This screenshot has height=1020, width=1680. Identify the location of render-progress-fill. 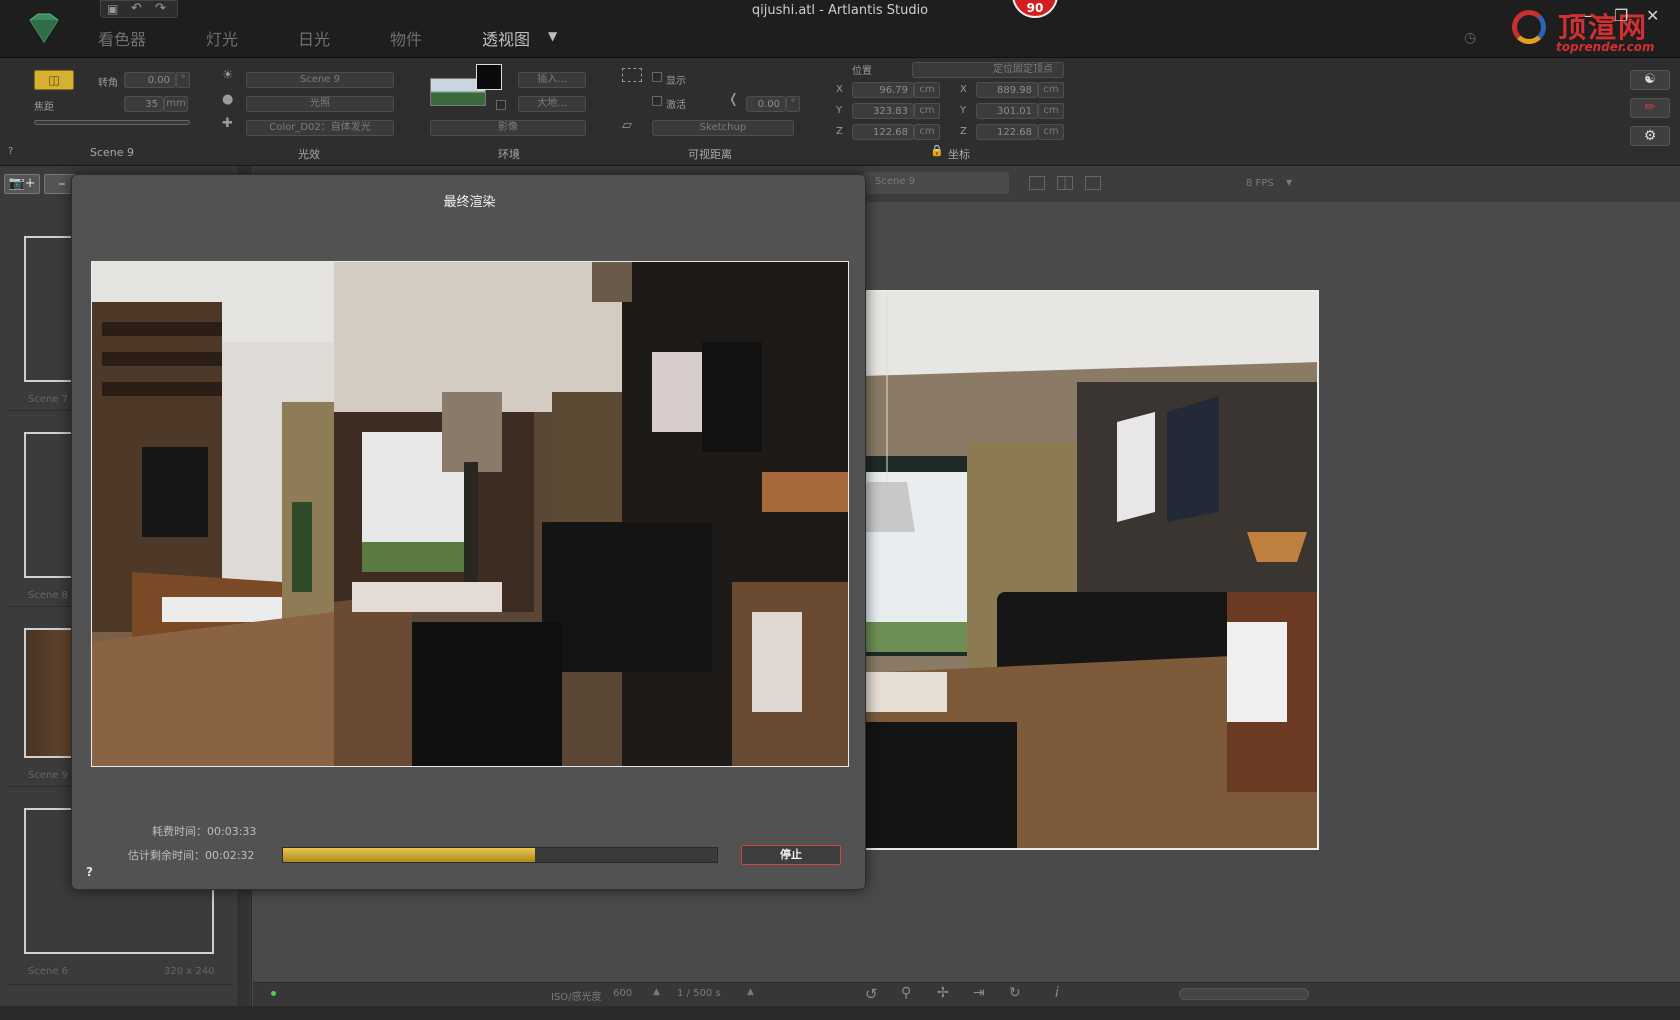
(409, 855).